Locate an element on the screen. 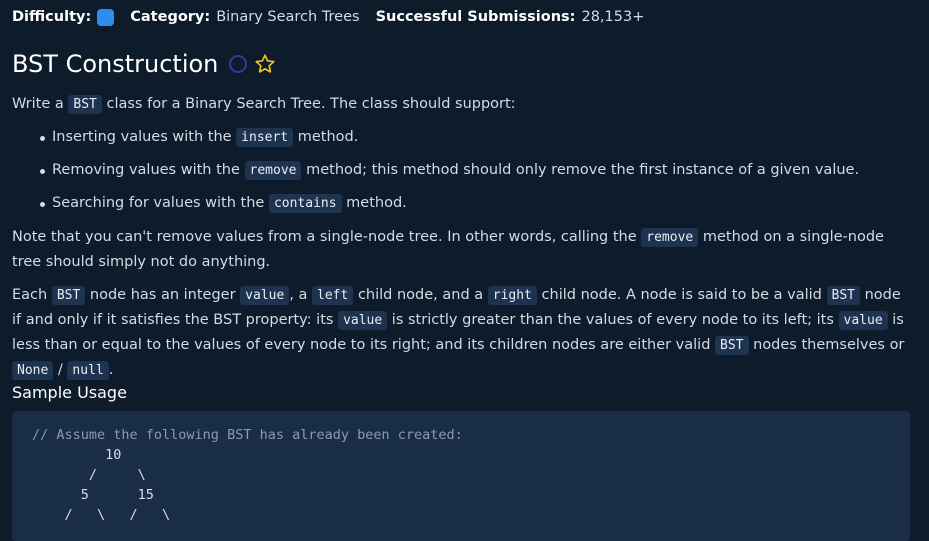 The width and height of the screenshot is (929, 541). code-line: 10 is located at coordinates (77, 455).